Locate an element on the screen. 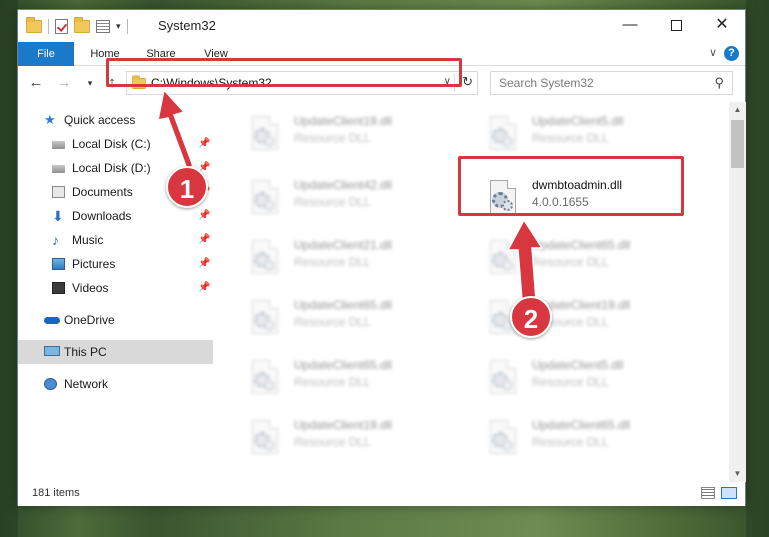  nav-item-network: Network is located at coordinates (115, 384).